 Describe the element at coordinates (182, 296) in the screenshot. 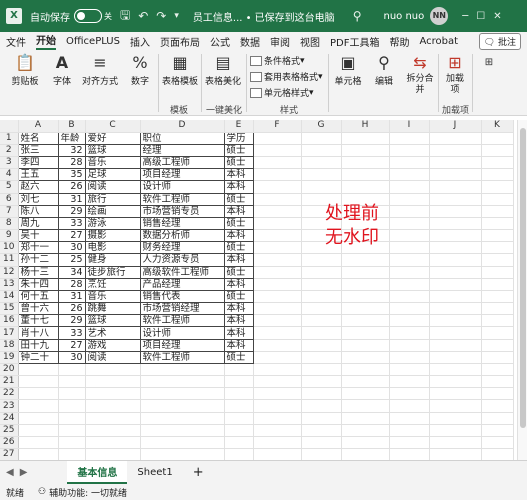

I see `cell: 销售代表` at that location.